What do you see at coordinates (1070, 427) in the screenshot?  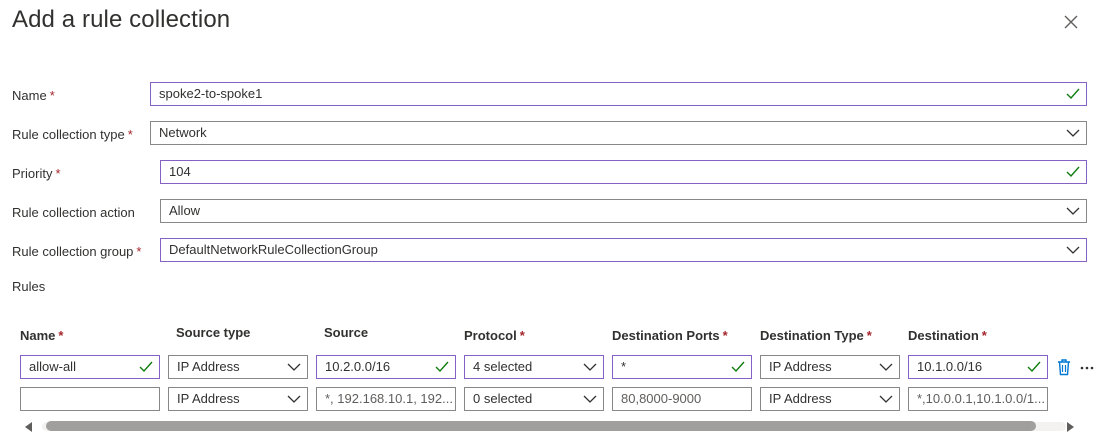 I see `scroll-right-icon` at bounding box center [1070, 427].